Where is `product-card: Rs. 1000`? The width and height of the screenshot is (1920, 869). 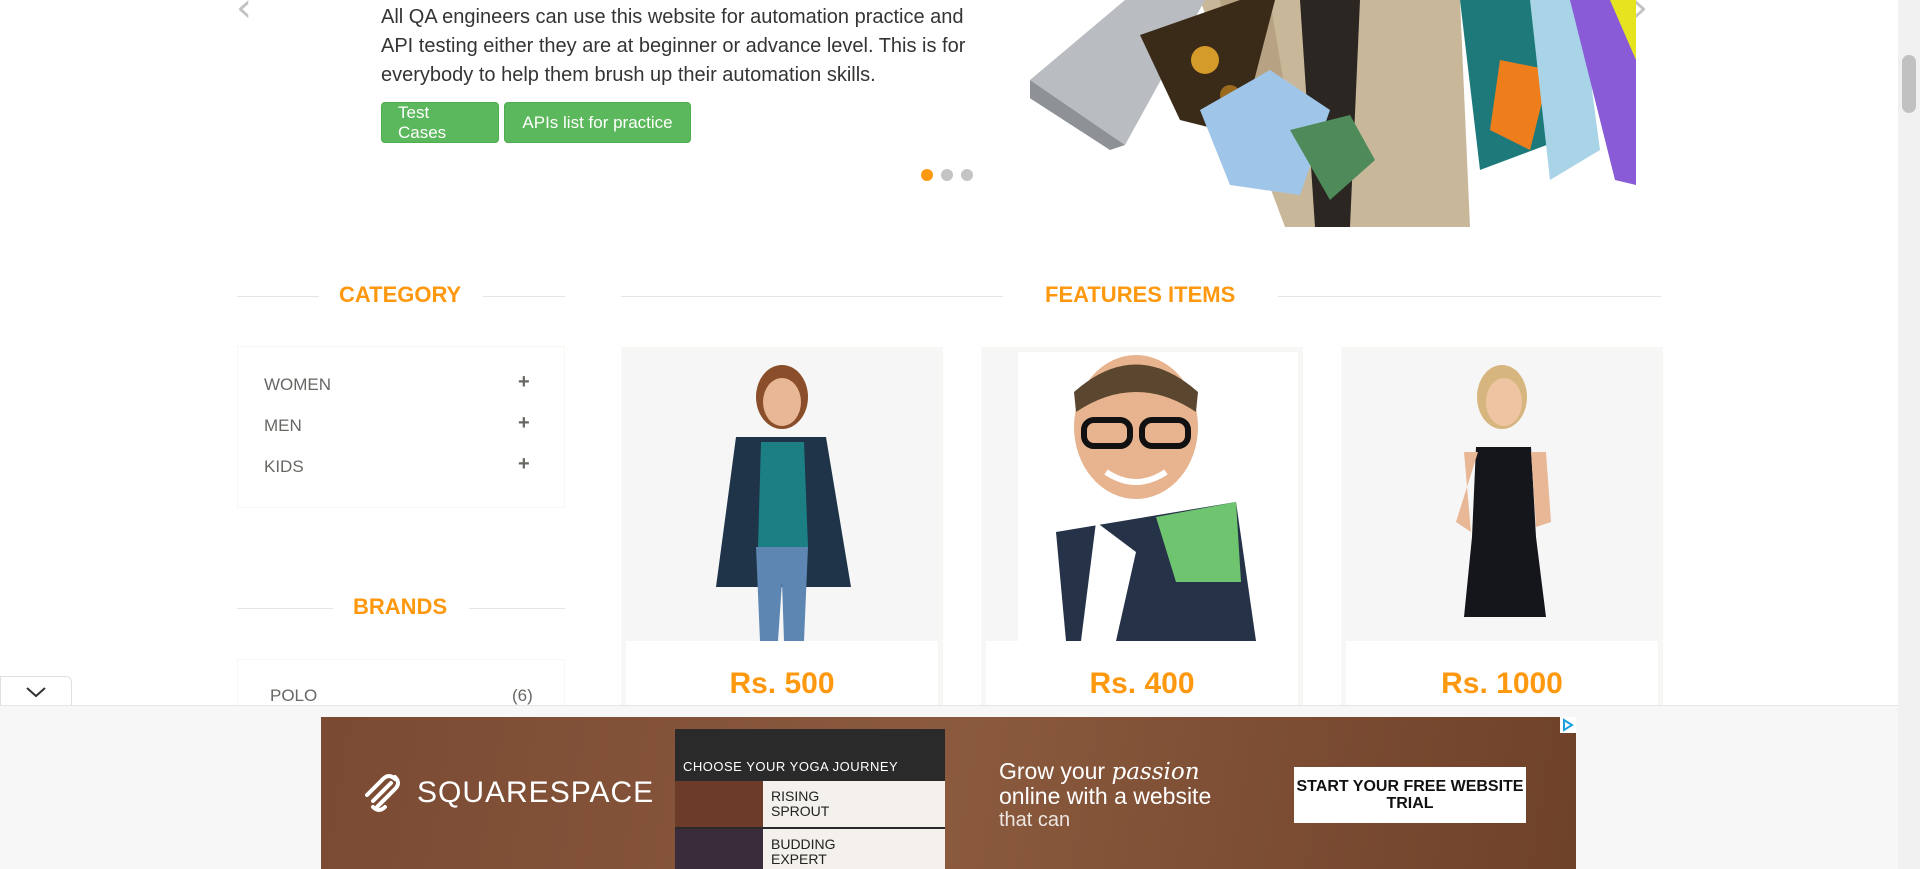 product-card: Rs. 1000 is located at coordinates (1502, 537).